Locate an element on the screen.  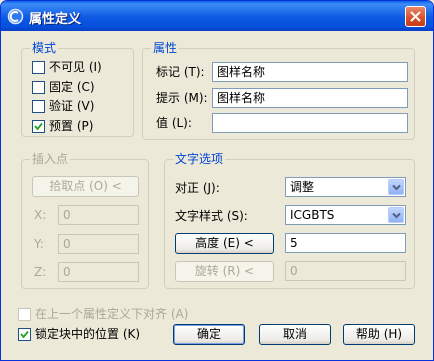
text-style-select: ICGBTS is located at coordinates (345, 215).